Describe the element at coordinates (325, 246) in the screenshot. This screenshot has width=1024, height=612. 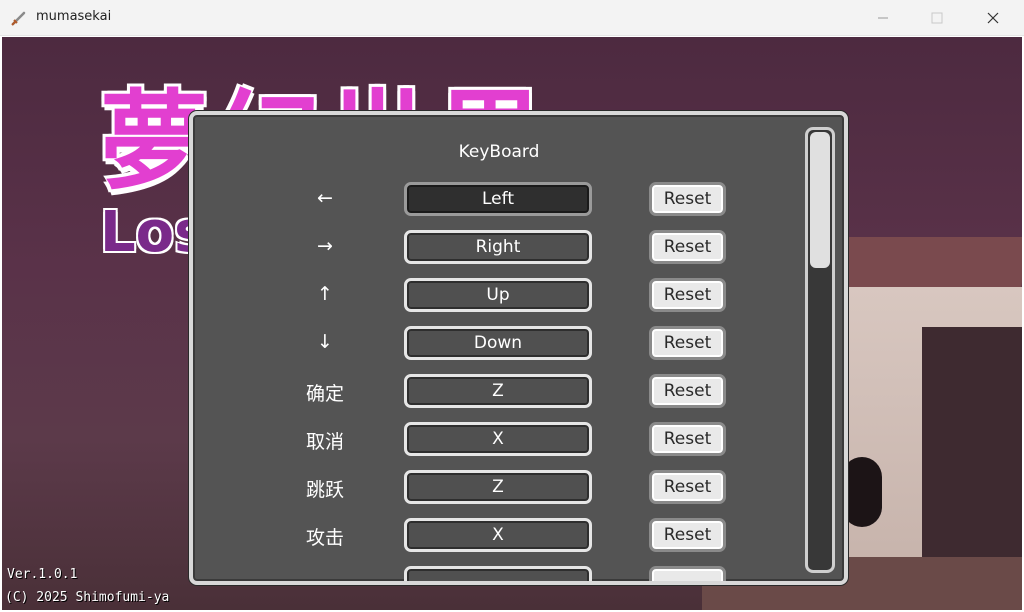
I see `action-label: →` at that location.